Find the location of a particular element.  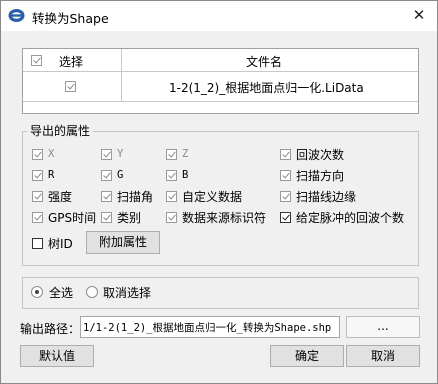

attr-tree-id-checkbox is located at coordinates (37, 243).